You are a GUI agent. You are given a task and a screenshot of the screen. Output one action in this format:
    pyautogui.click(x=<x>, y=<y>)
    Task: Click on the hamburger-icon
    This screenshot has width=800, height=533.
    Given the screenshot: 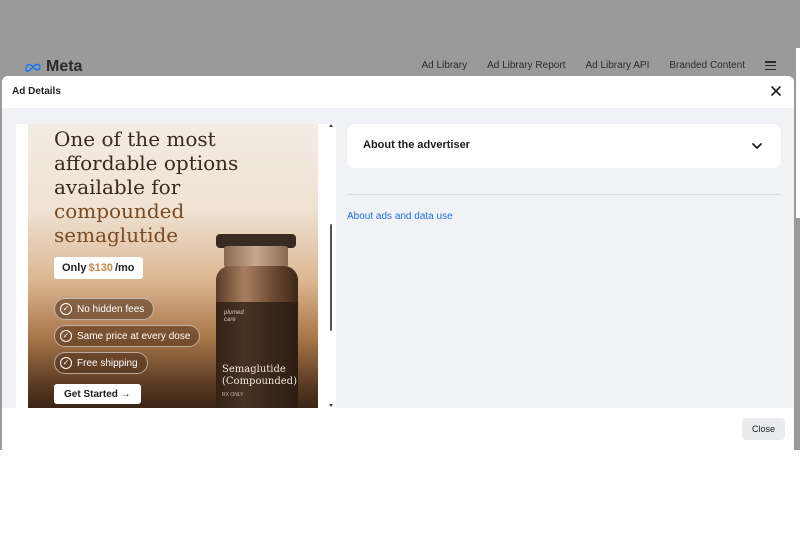 What is the action you would take?
    pyautogui.click(x=770, y=65)
    